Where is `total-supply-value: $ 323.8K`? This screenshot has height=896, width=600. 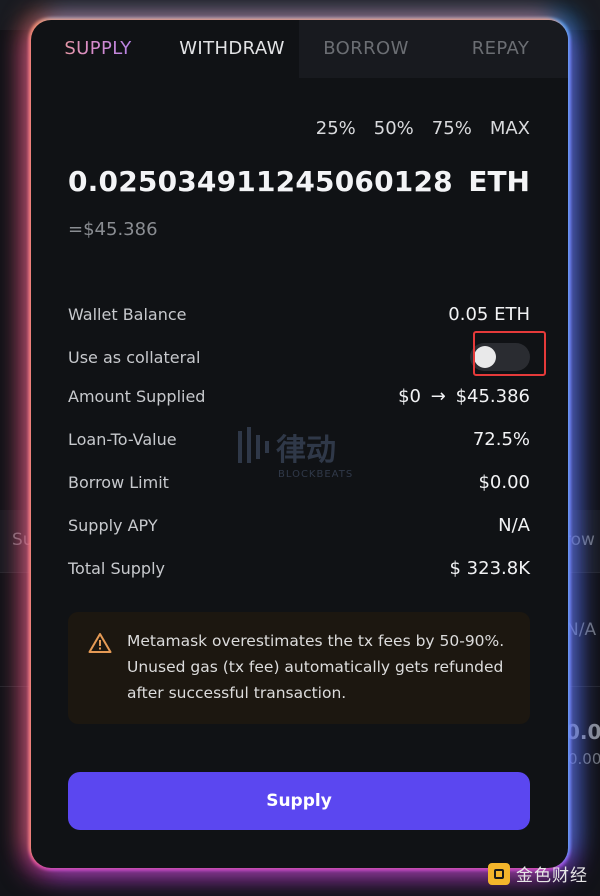
total-supply-value: $ 323.8K is located at coordinates (489, 568).